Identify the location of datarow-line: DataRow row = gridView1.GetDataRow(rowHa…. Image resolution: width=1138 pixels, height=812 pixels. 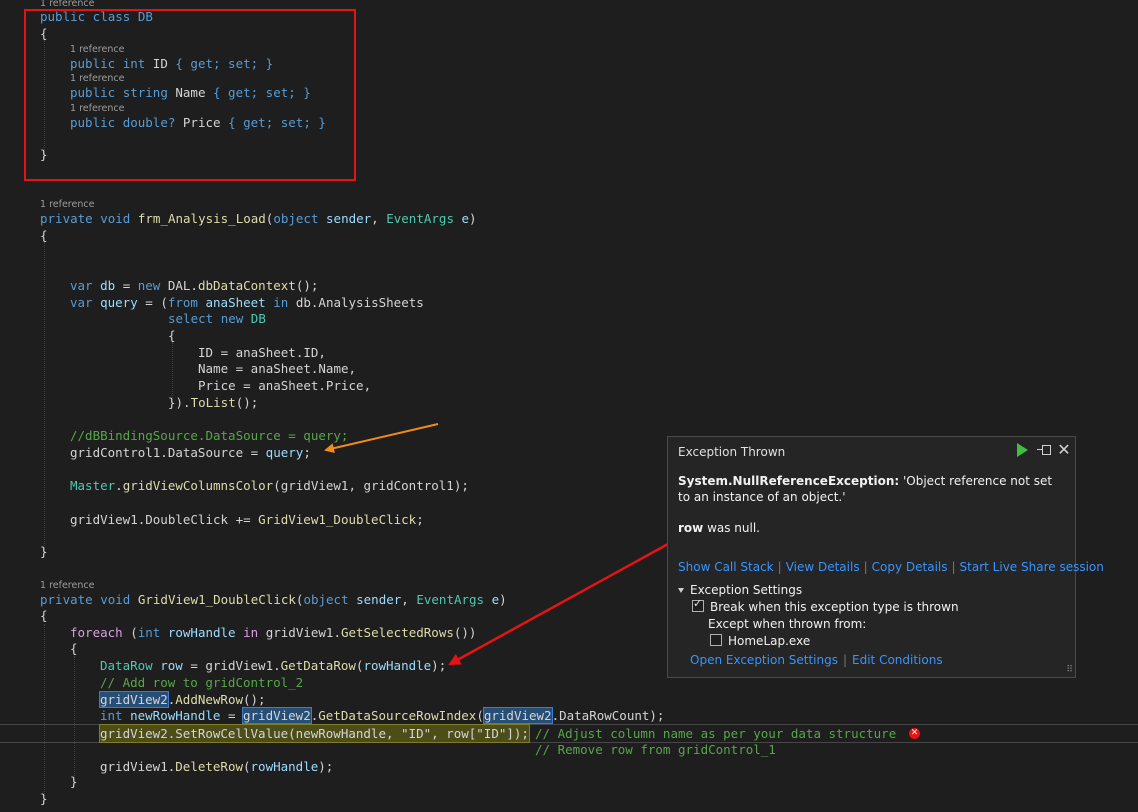
(273, 665).